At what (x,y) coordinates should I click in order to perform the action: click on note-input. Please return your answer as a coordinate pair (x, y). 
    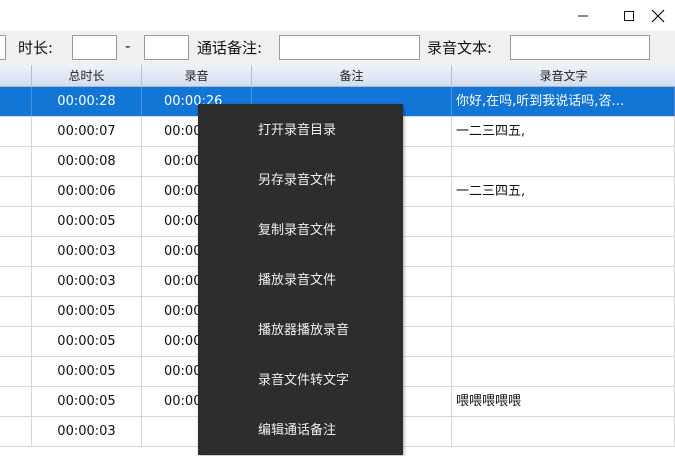
    Looking at the image, I should click on (349, 47).